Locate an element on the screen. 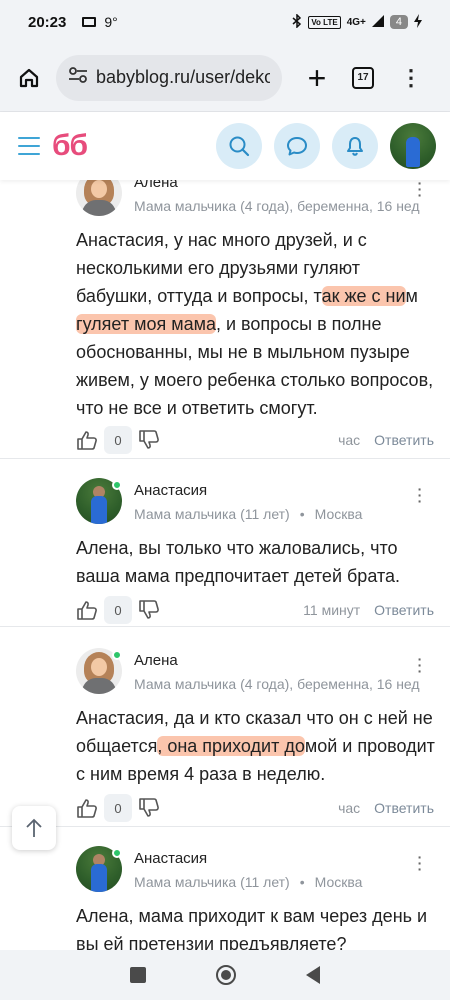 This screenshot has height=1000, width=450. scroll-to-top-button is located at coordinates (34, 828).